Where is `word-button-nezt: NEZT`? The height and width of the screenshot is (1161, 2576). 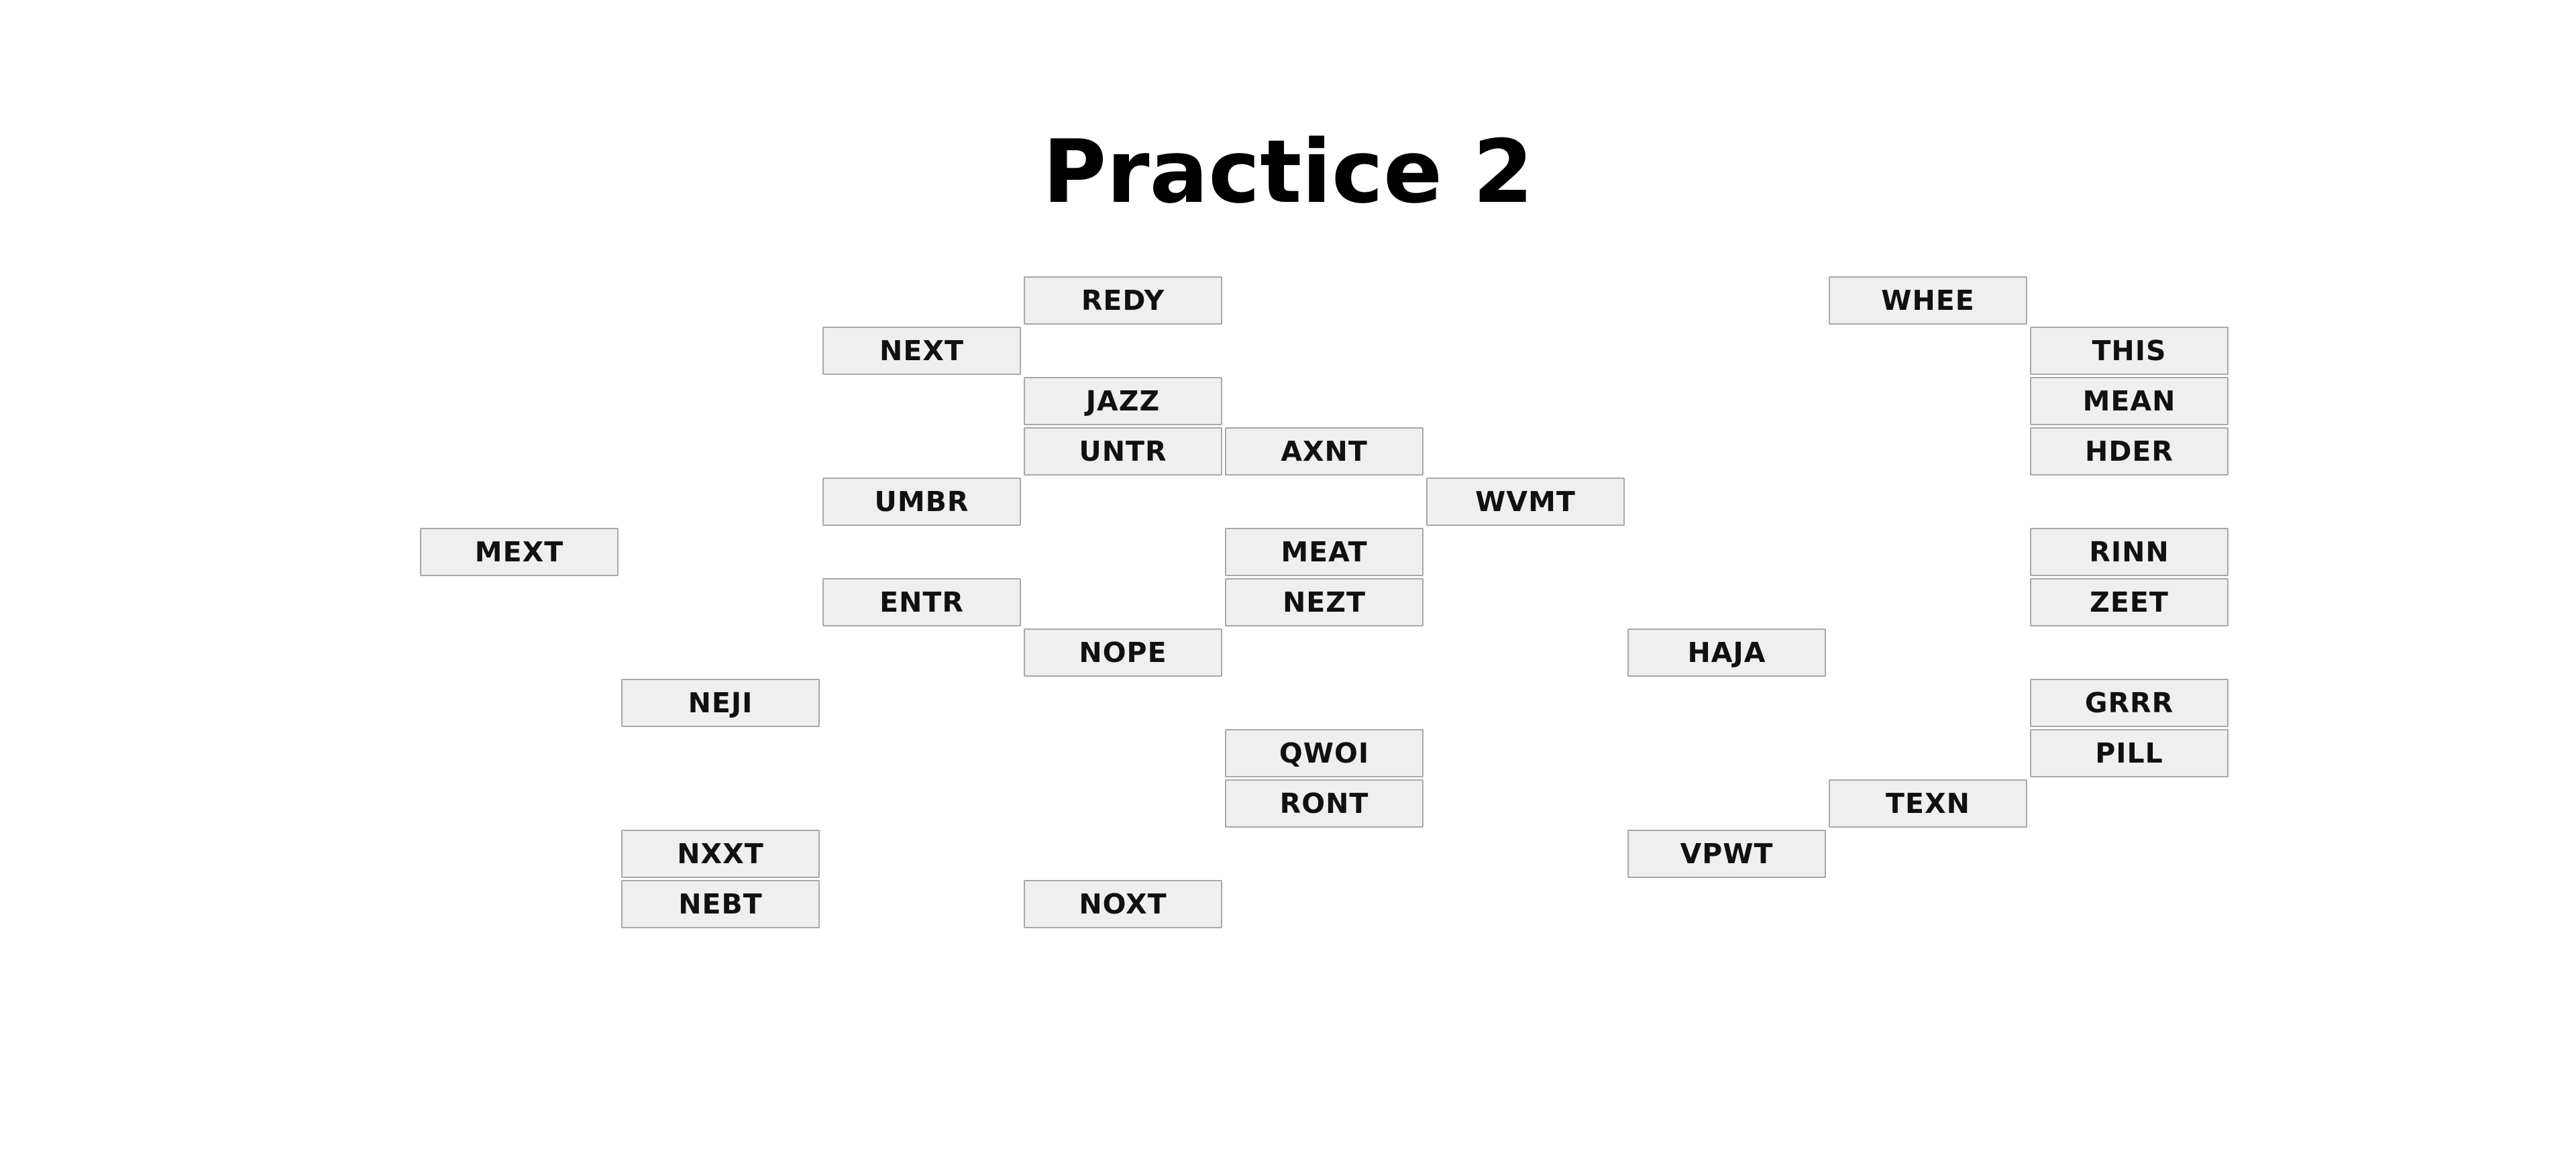
word-button-nezt: NEZT is located at coordinates (1324, 602).